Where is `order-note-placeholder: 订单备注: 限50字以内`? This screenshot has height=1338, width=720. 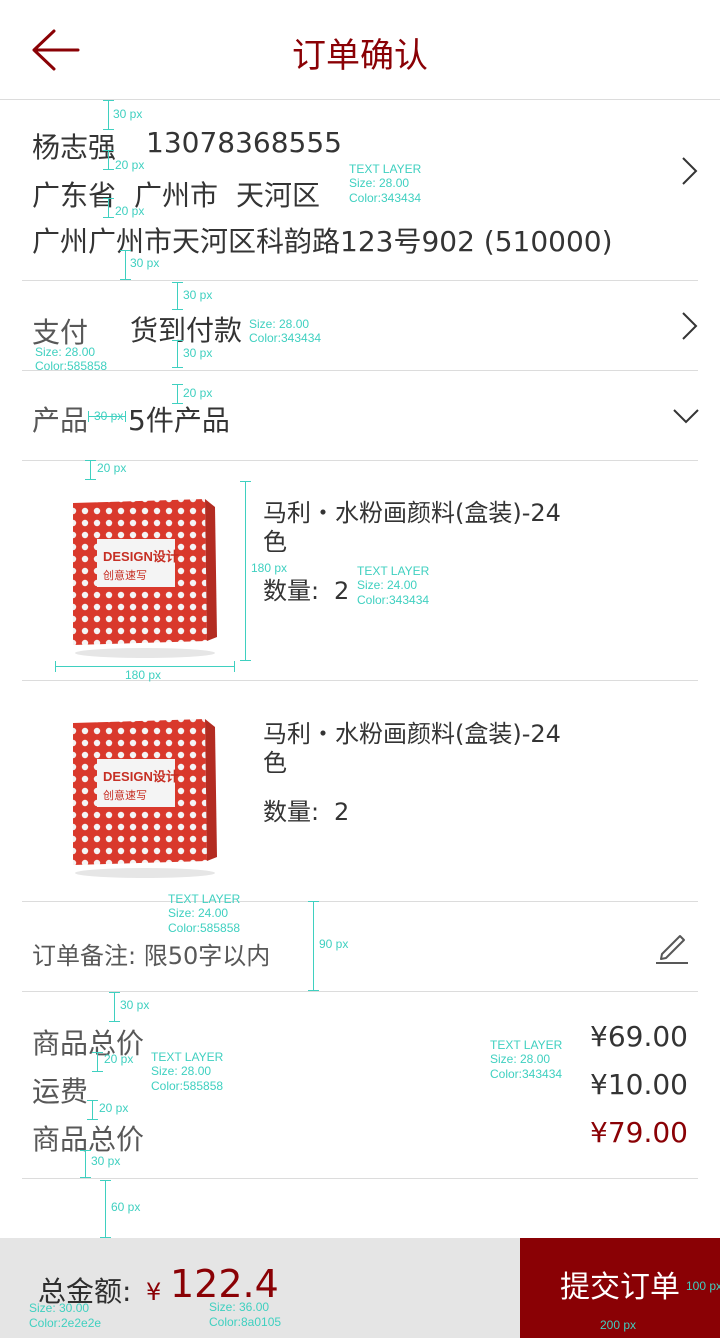 order-note-placeholder: 订单备注: 限50字以内 is located at coordinates (151, 956).